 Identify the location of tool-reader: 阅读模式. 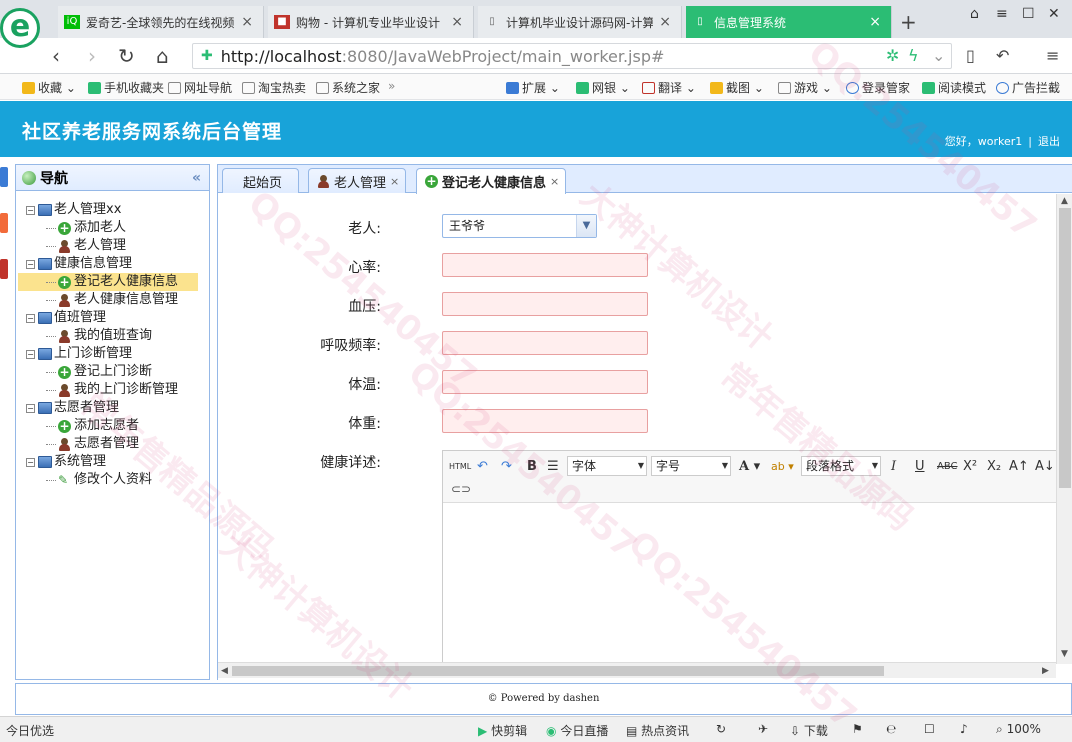
(954, 87).